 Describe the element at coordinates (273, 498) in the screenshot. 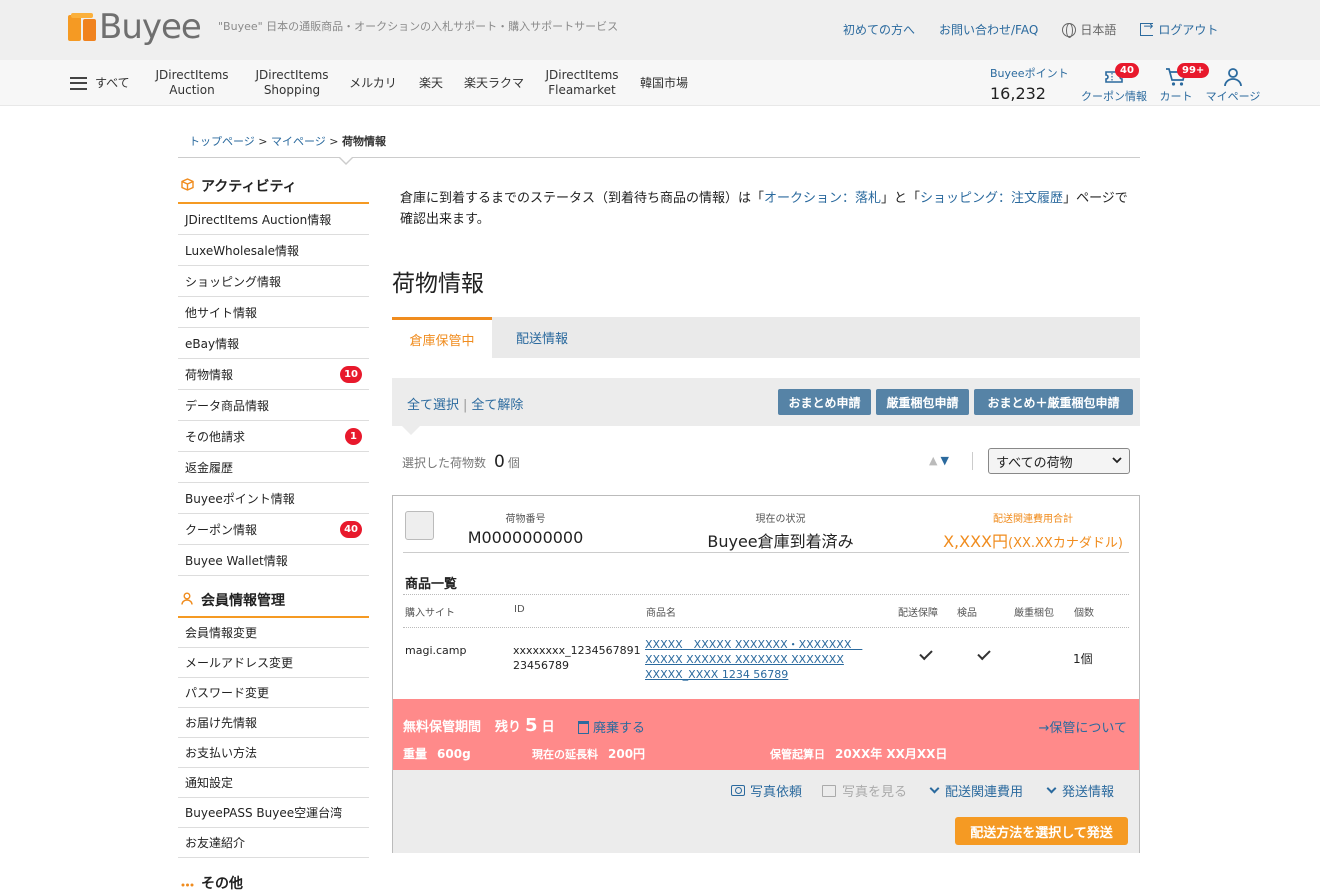

I see `sidebar-item-points: Buyeeポイント情報` at that location.